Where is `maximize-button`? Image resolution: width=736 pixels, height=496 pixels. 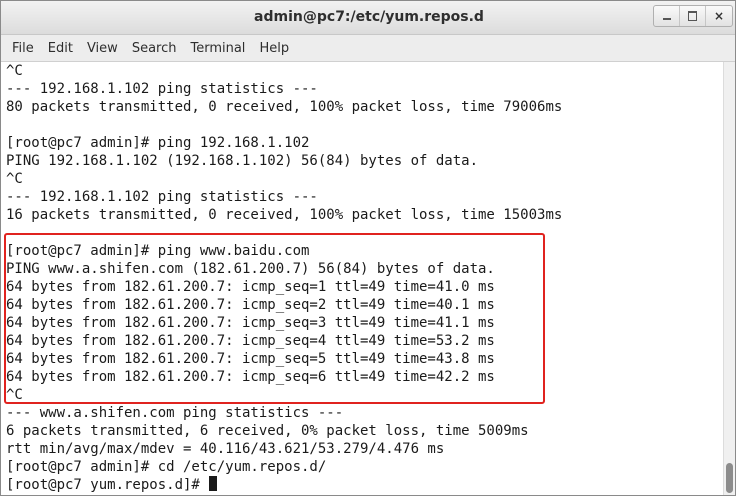 maximize-button is located at coordinates (693, 16).